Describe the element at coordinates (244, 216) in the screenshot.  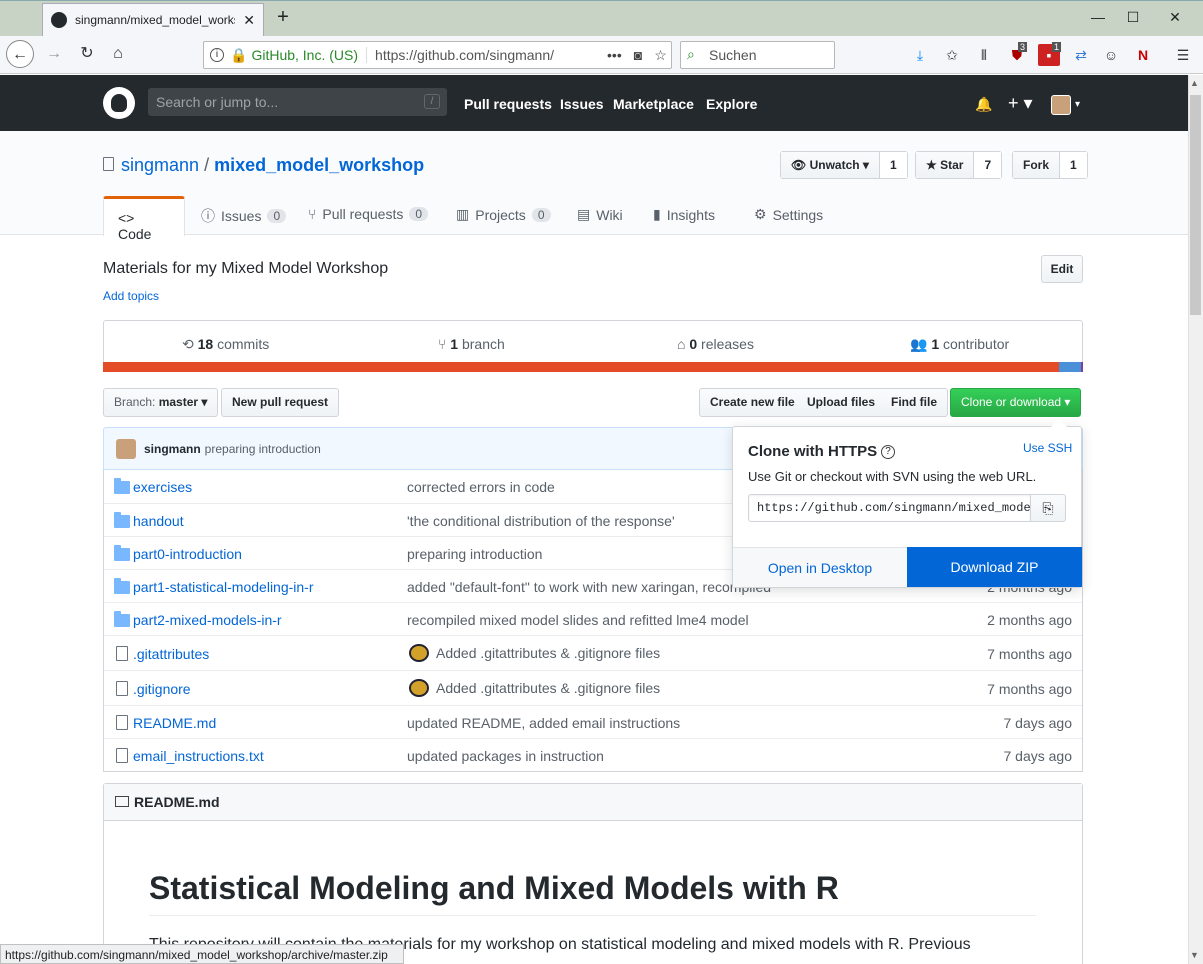
I see `tab-issues: ⓘ Issues 0` at that location.